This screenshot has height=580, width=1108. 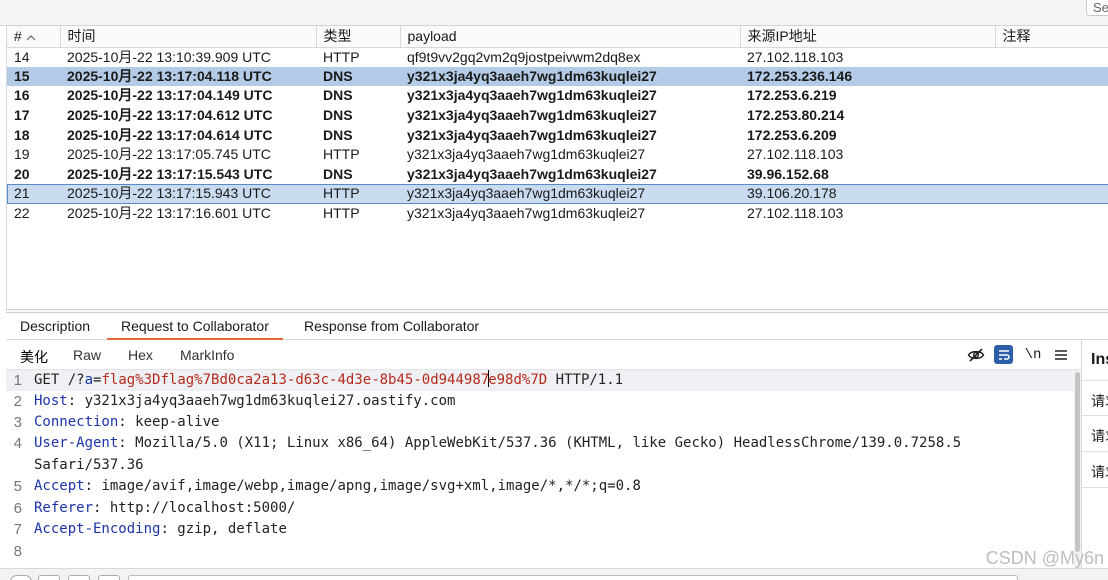 I want to click on inspector-title: Ins, so click(x=1099, y=359).